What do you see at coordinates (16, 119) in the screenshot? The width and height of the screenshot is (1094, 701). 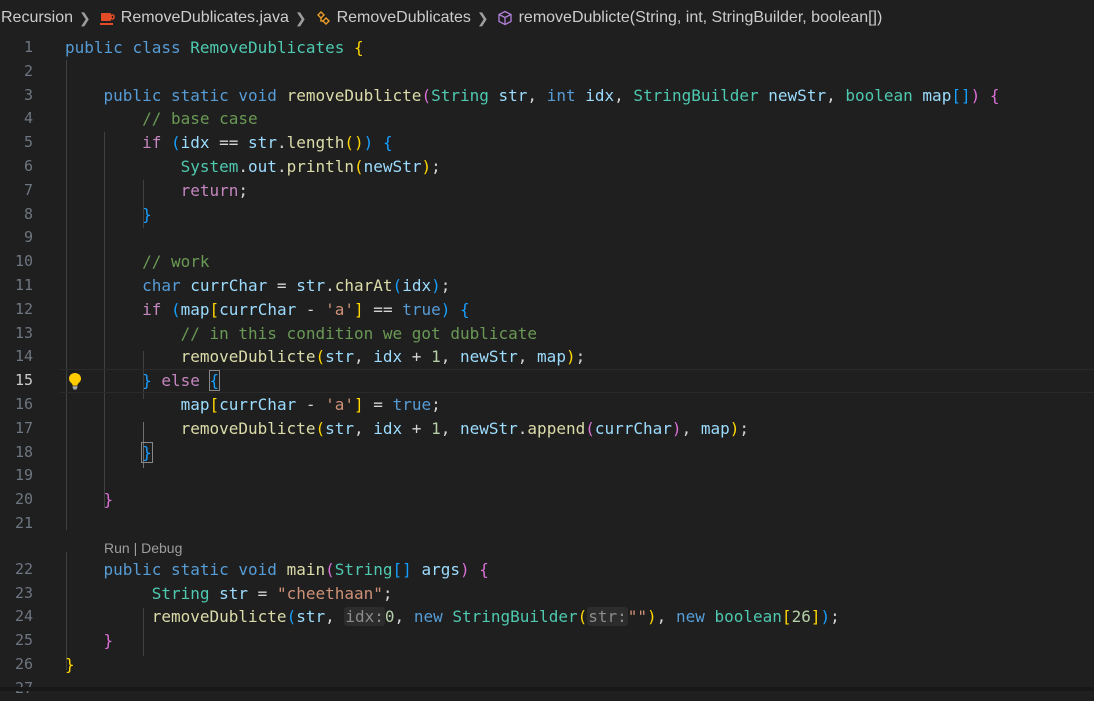 I see `line-number: 4` at bounding box center [16, 119].